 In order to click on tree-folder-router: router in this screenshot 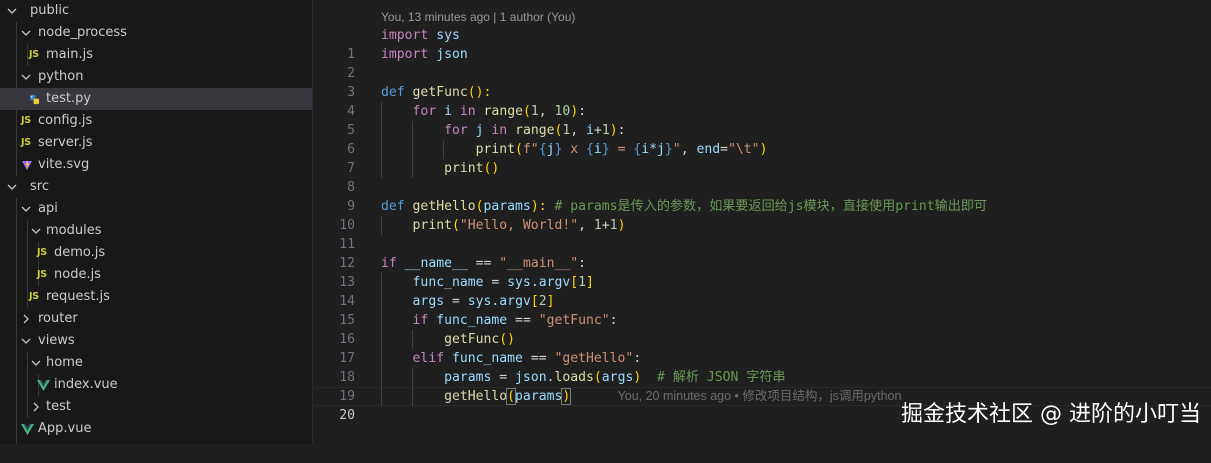, I will do `click(156, 319)`.